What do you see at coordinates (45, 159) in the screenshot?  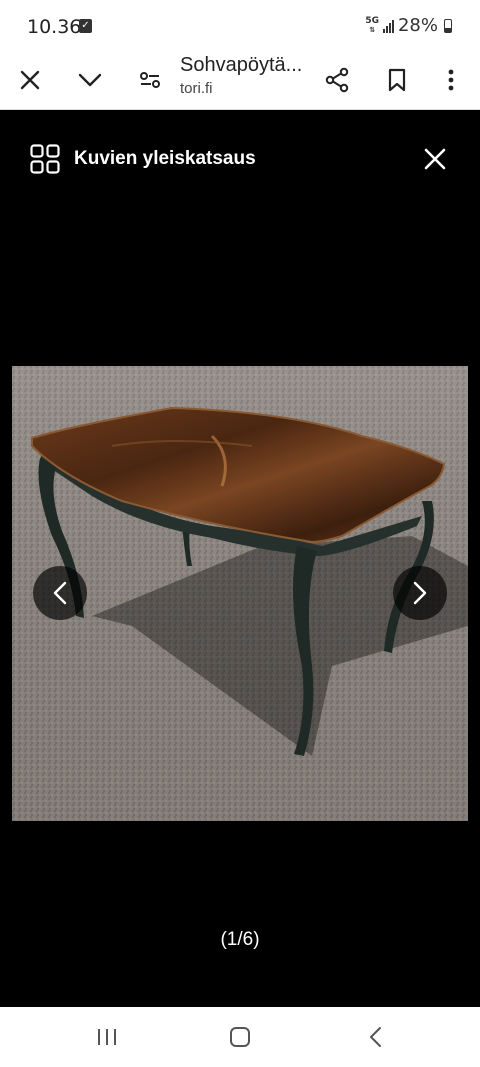 I see `grid-icon` at bounding box center [45, 159].